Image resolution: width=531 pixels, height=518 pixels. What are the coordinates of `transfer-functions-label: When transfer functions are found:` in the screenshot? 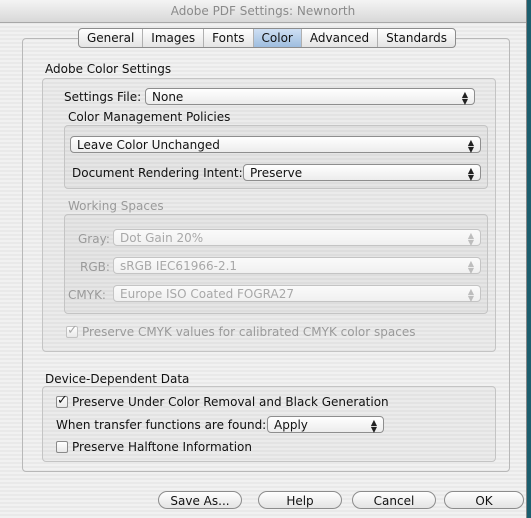 It's located at (161, 425).